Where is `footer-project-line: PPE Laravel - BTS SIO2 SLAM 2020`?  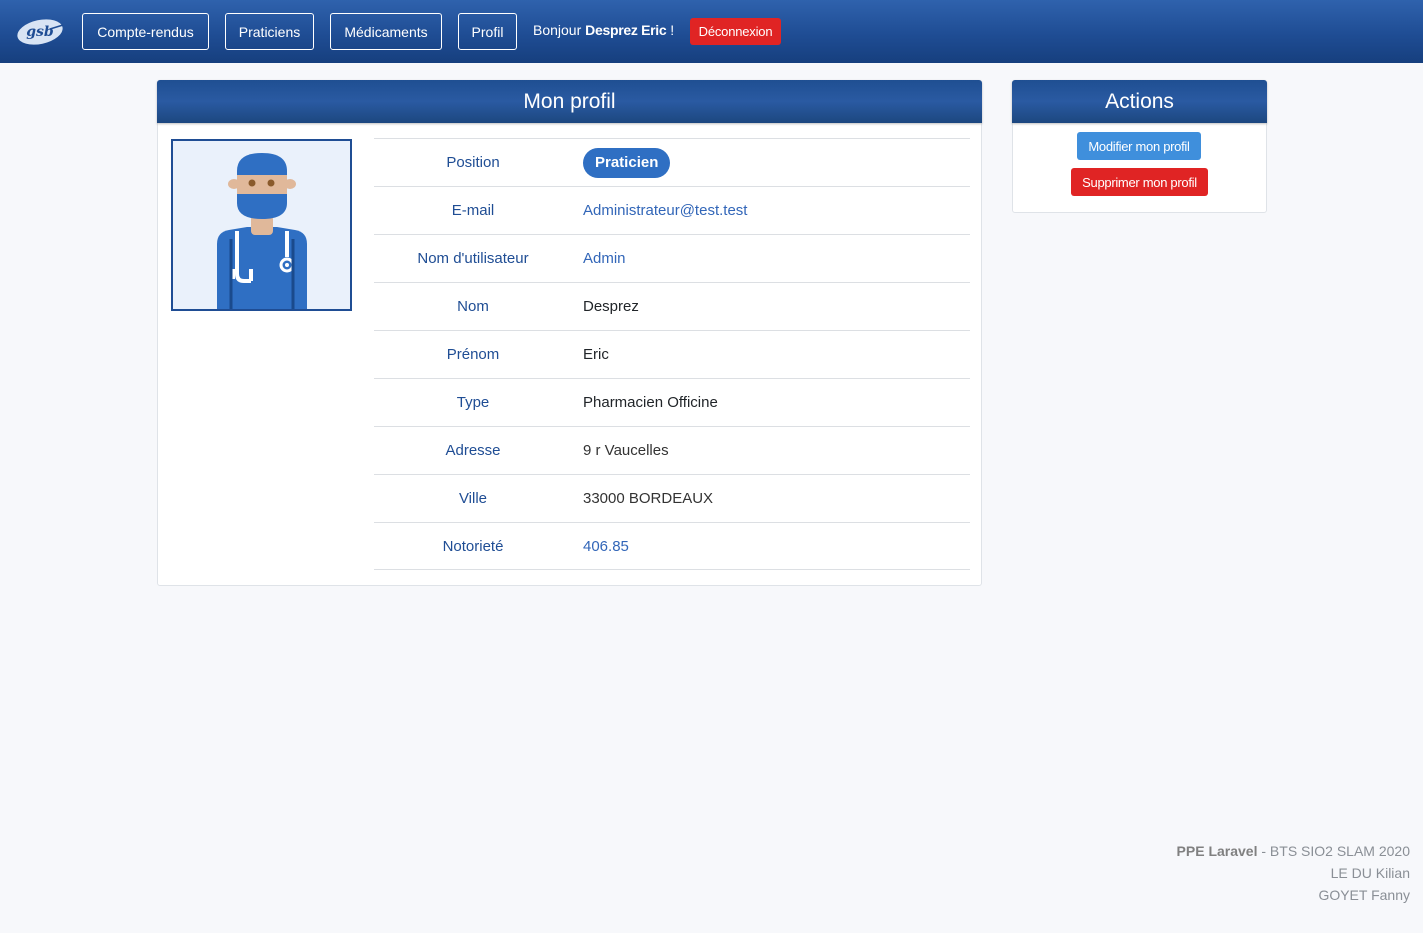
footer-project-line: PPE Laravel - BTS SIO2 SLAM 2020 is located at coordinates (1293, 851).